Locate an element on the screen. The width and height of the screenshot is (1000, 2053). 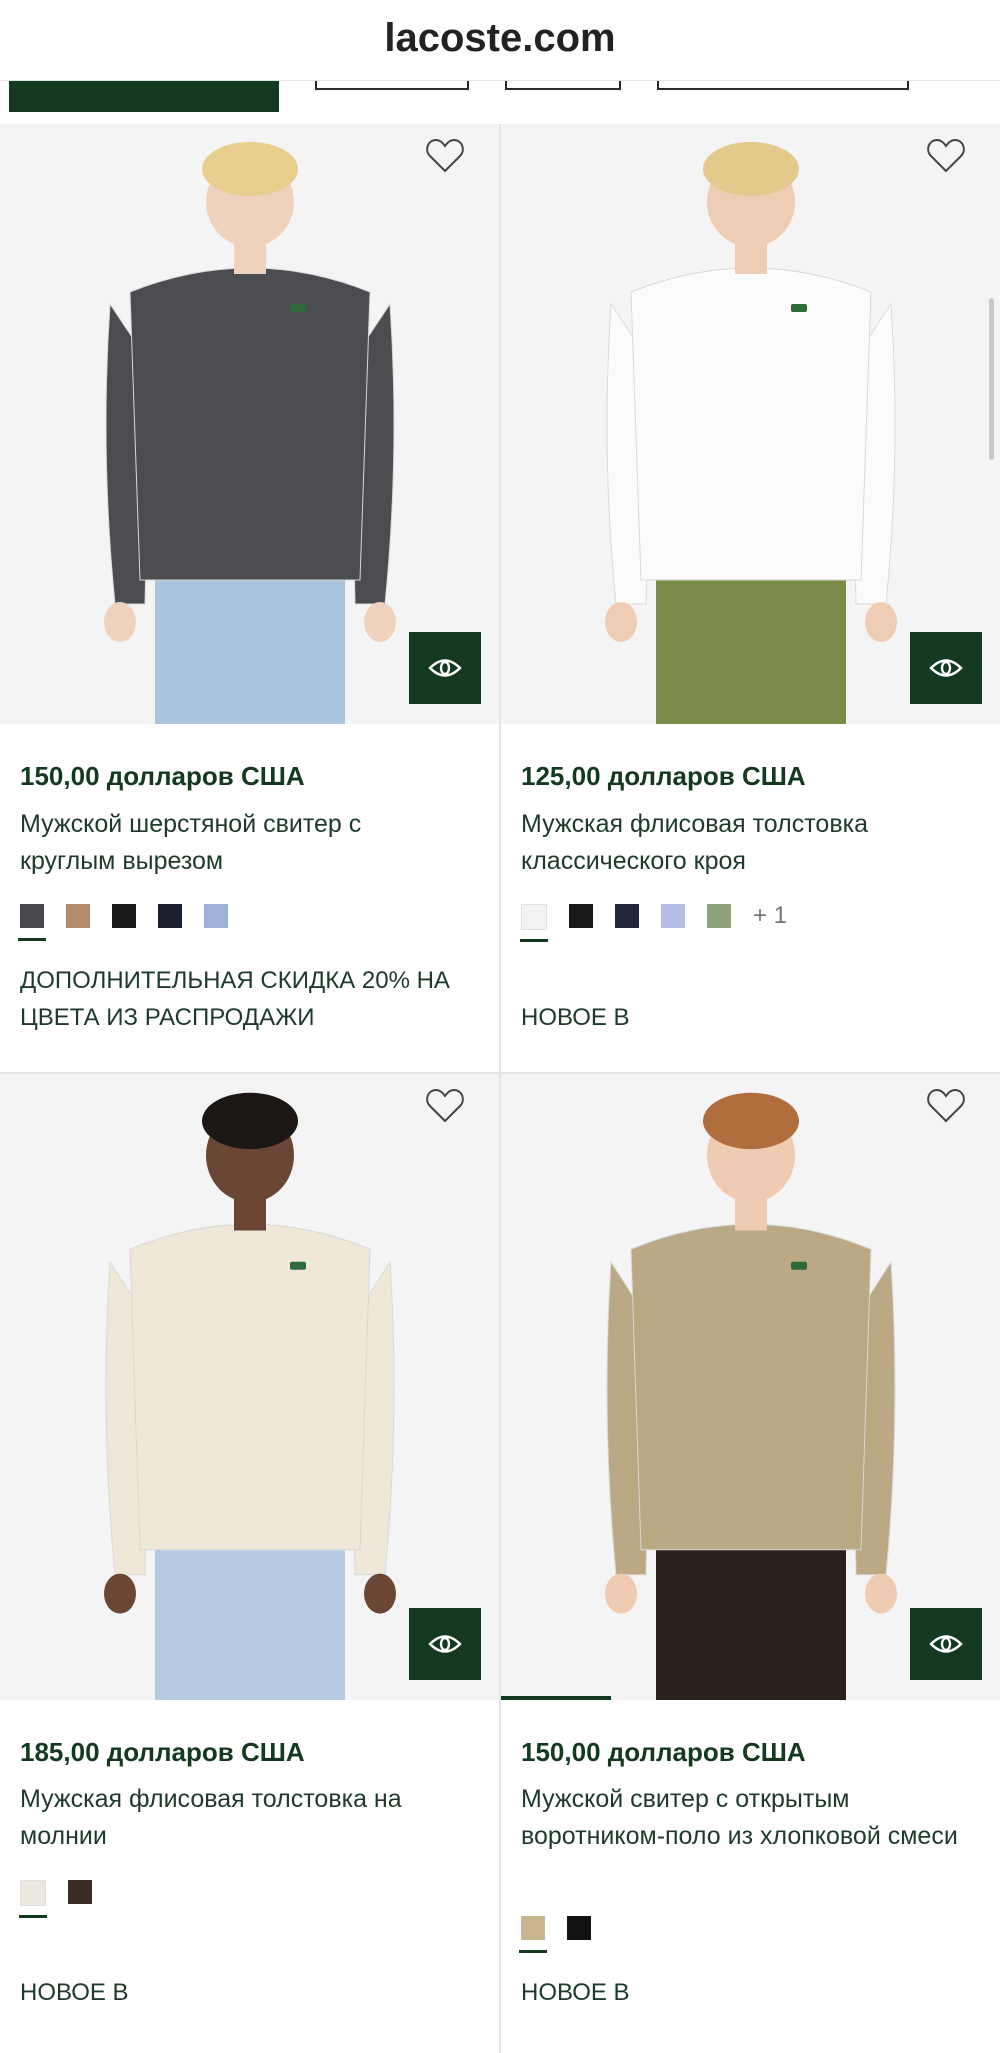
product-name: Мужская флисовая толстовка на молнии is located at coordinates (240, 1818).